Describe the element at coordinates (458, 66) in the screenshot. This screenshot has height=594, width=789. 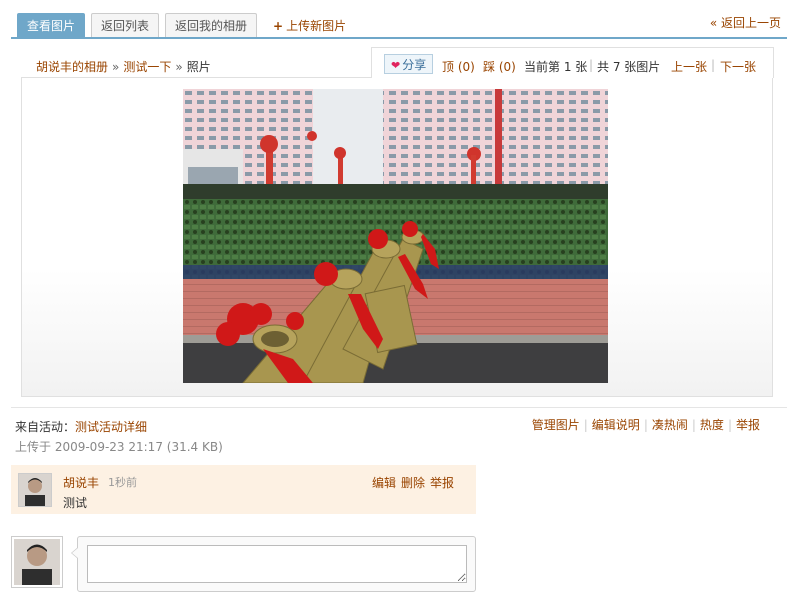
I see `up-vote-link: 顶 (0)` at that location.